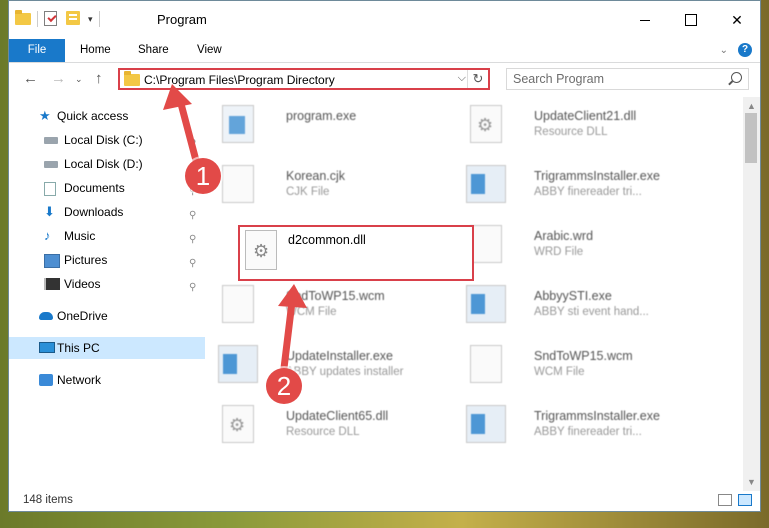  What do you see at coordinates (203, 176) in the screenshot?
I see `step-1-callout: 1` at bounding box center [203, 176].